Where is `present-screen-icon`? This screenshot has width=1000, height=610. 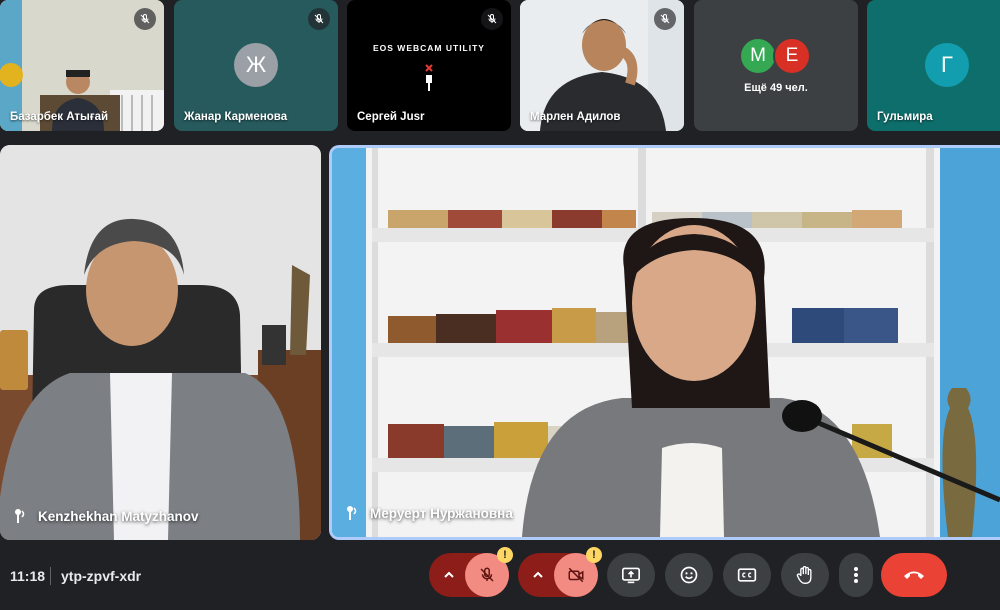 present-screen-icon is located at coordinates (631, 575).